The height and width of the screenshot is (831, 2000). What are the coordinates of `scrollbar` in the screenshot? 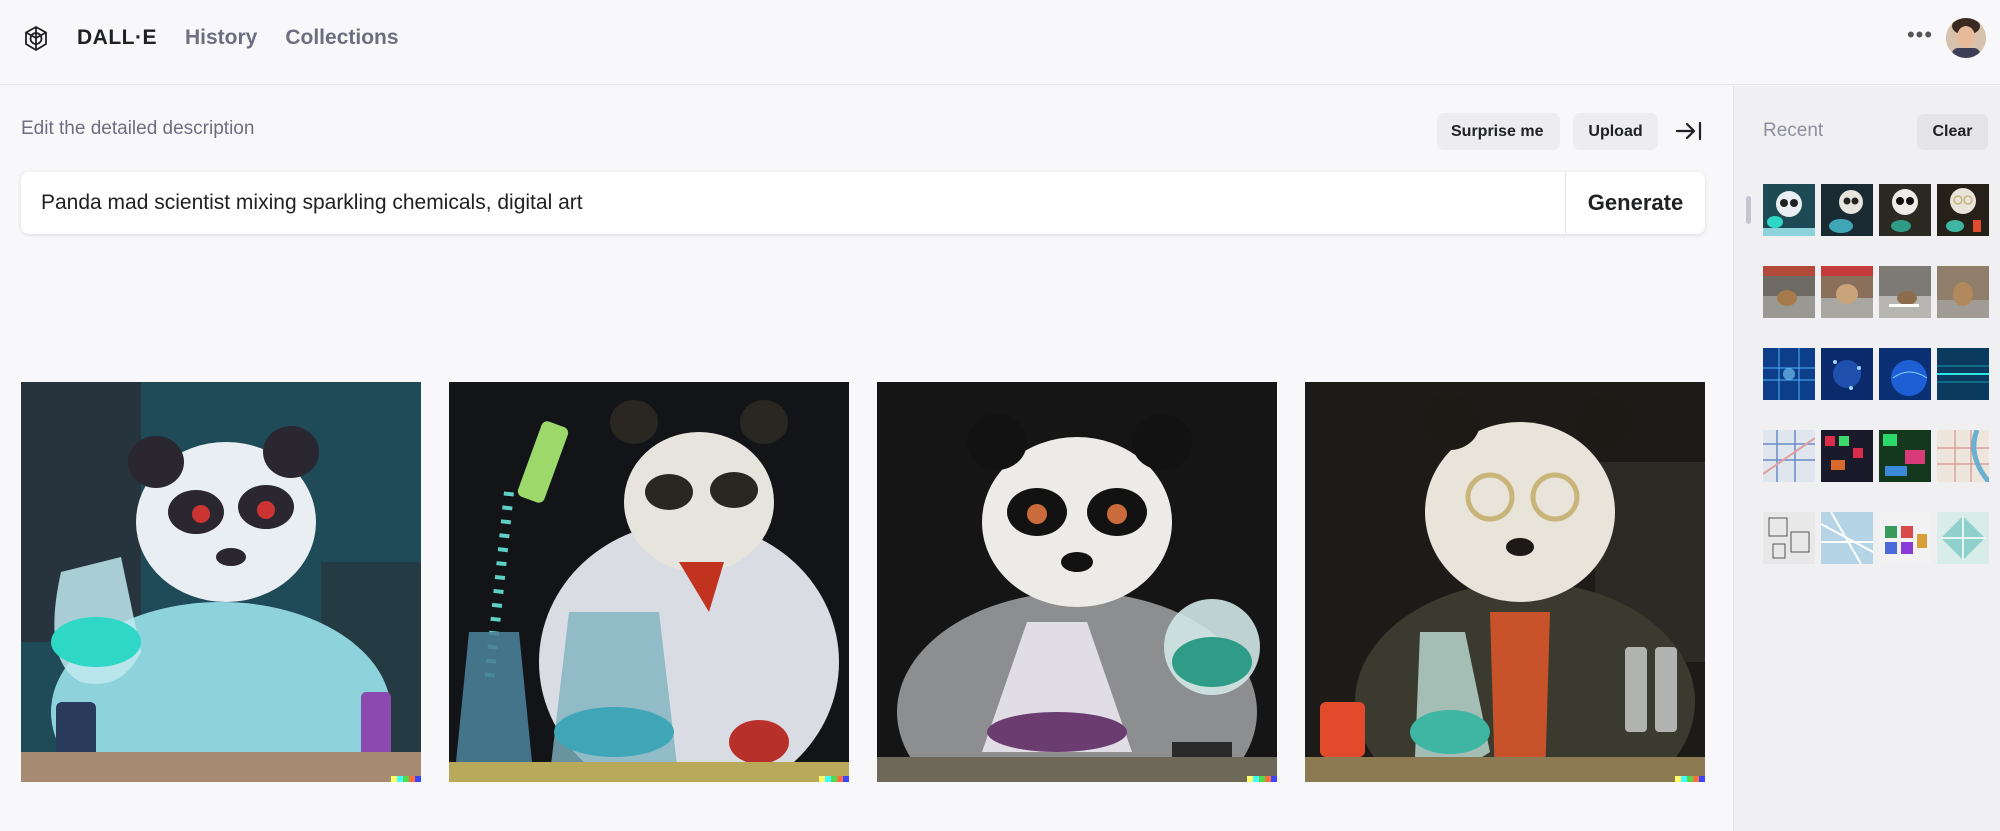 It's located at (1748, 210).